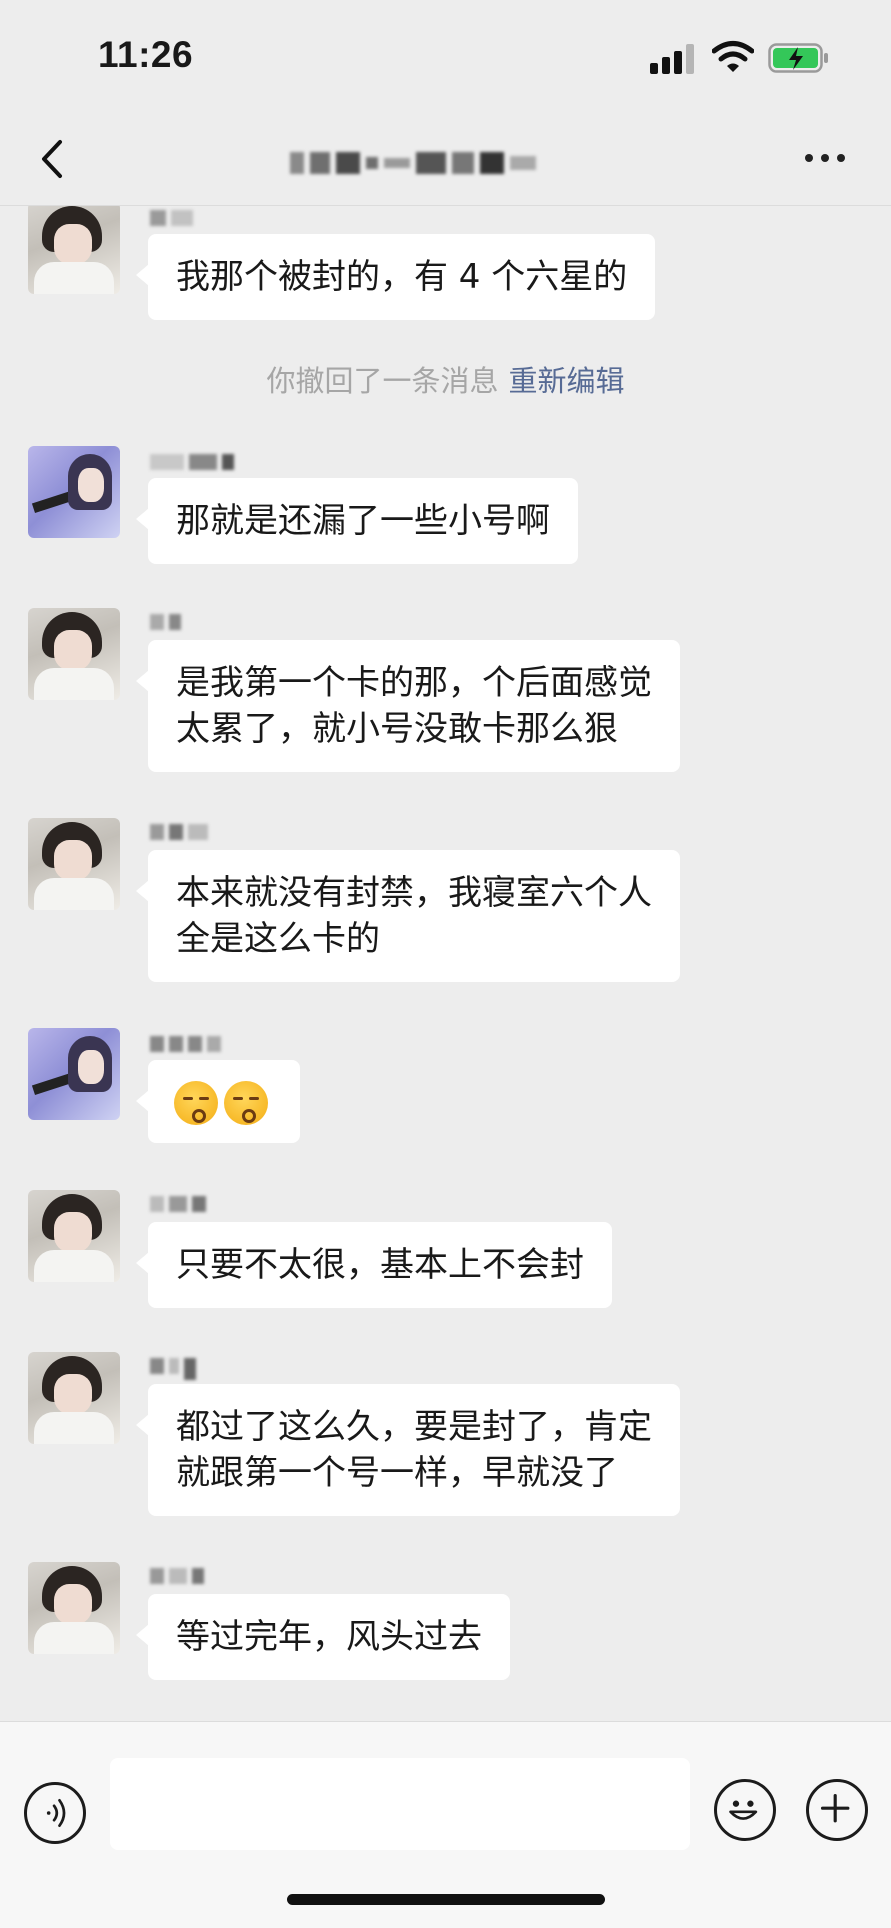 The width and height of the screenshot is (891, 1928). Describe the element at coordinates (837, 1810) in the screenshot. I see `plus-icon` at that location.